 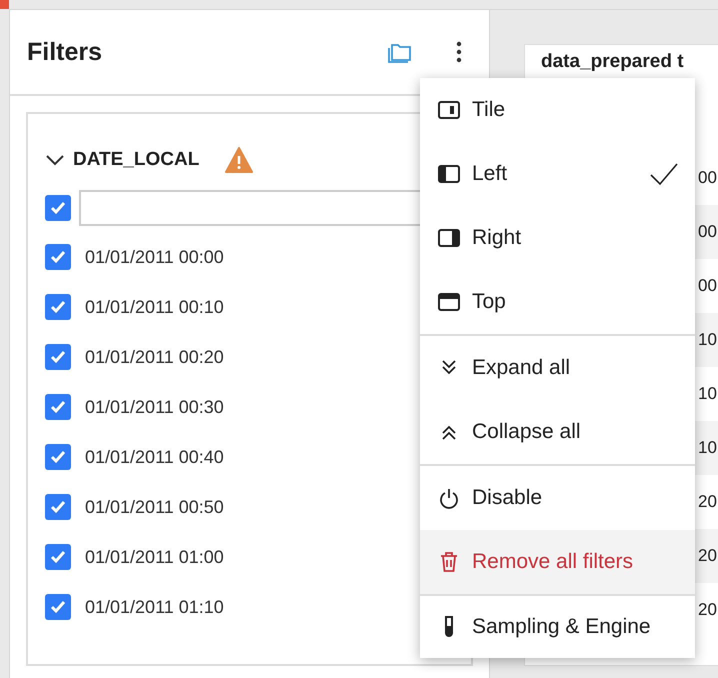 I want to click on left-layout-icon, so click(x=449, y=174).